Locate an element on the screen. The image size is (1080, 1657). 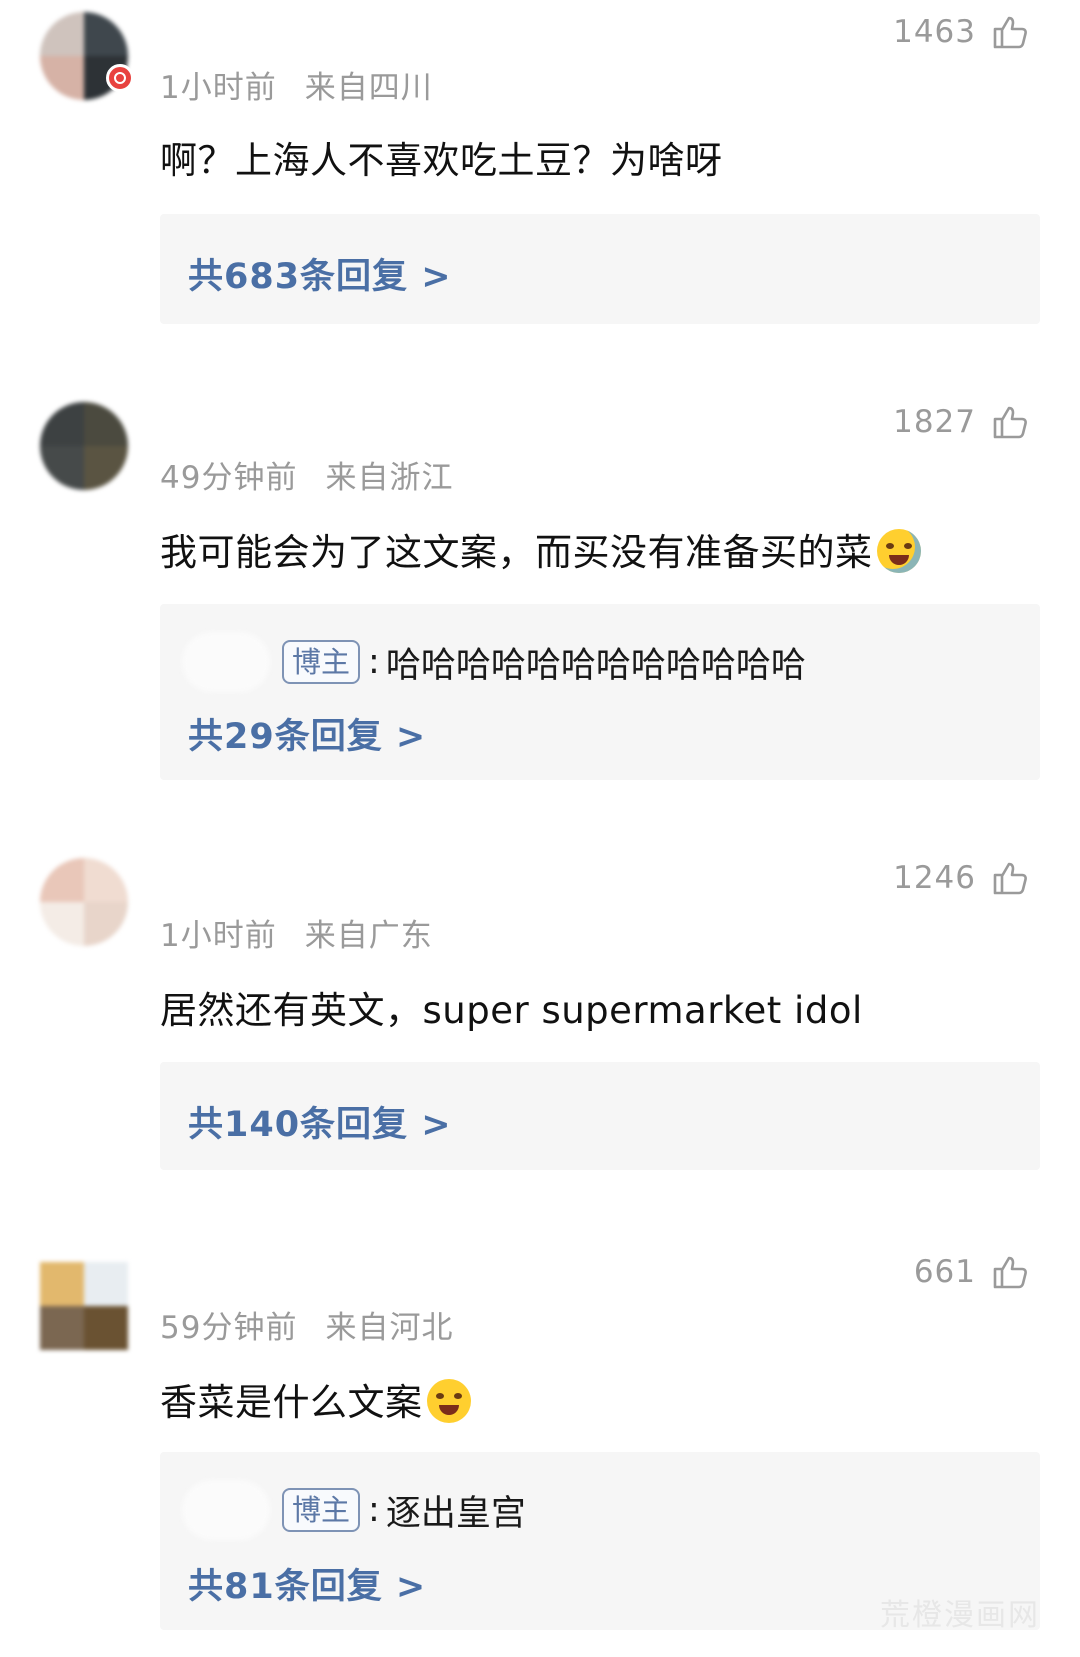
like-button: 1246 is located at coordinates (961, 878).